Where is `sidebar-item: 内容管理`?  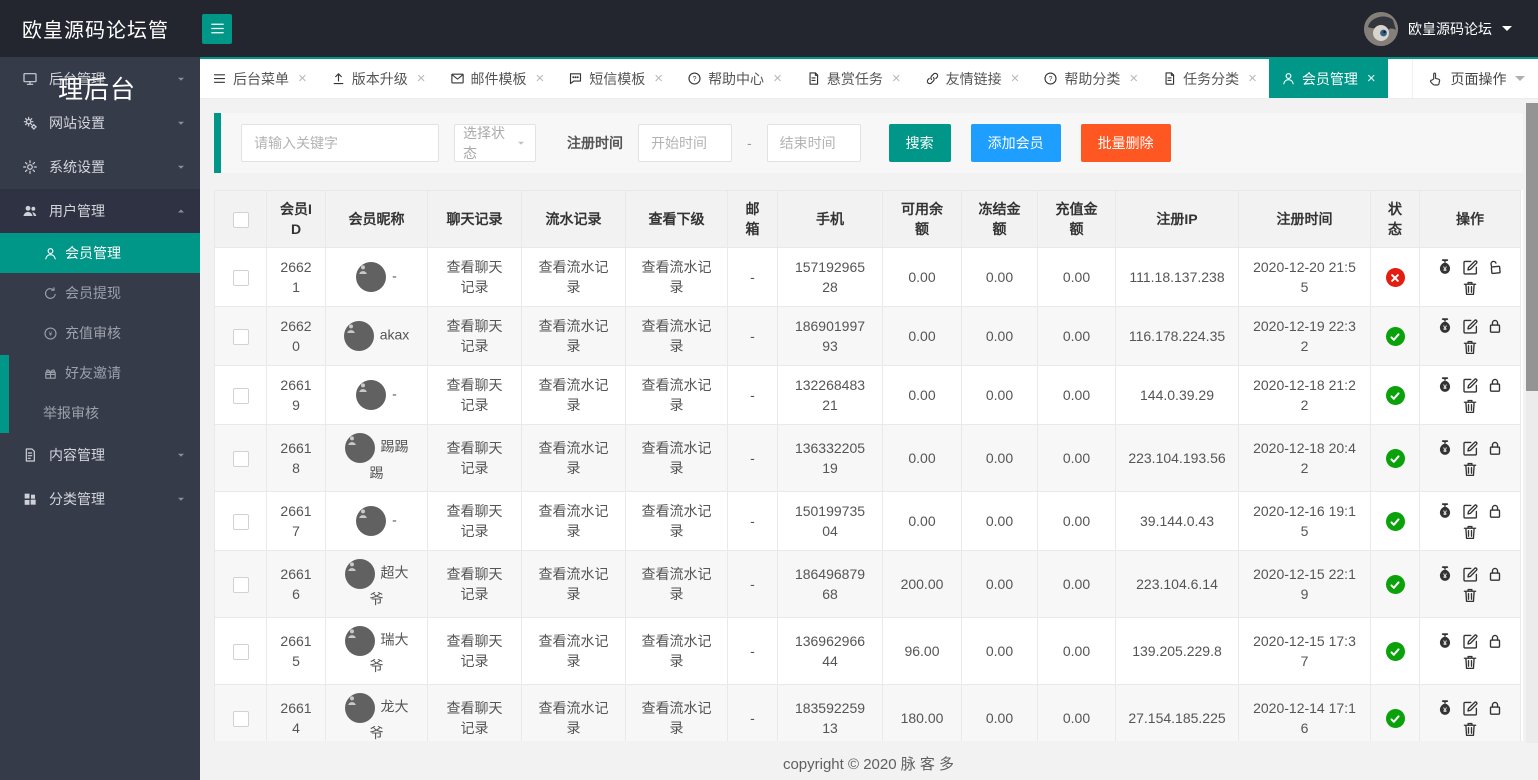 sidebar-item: 内容管理 is located at coordinates (100, 455).